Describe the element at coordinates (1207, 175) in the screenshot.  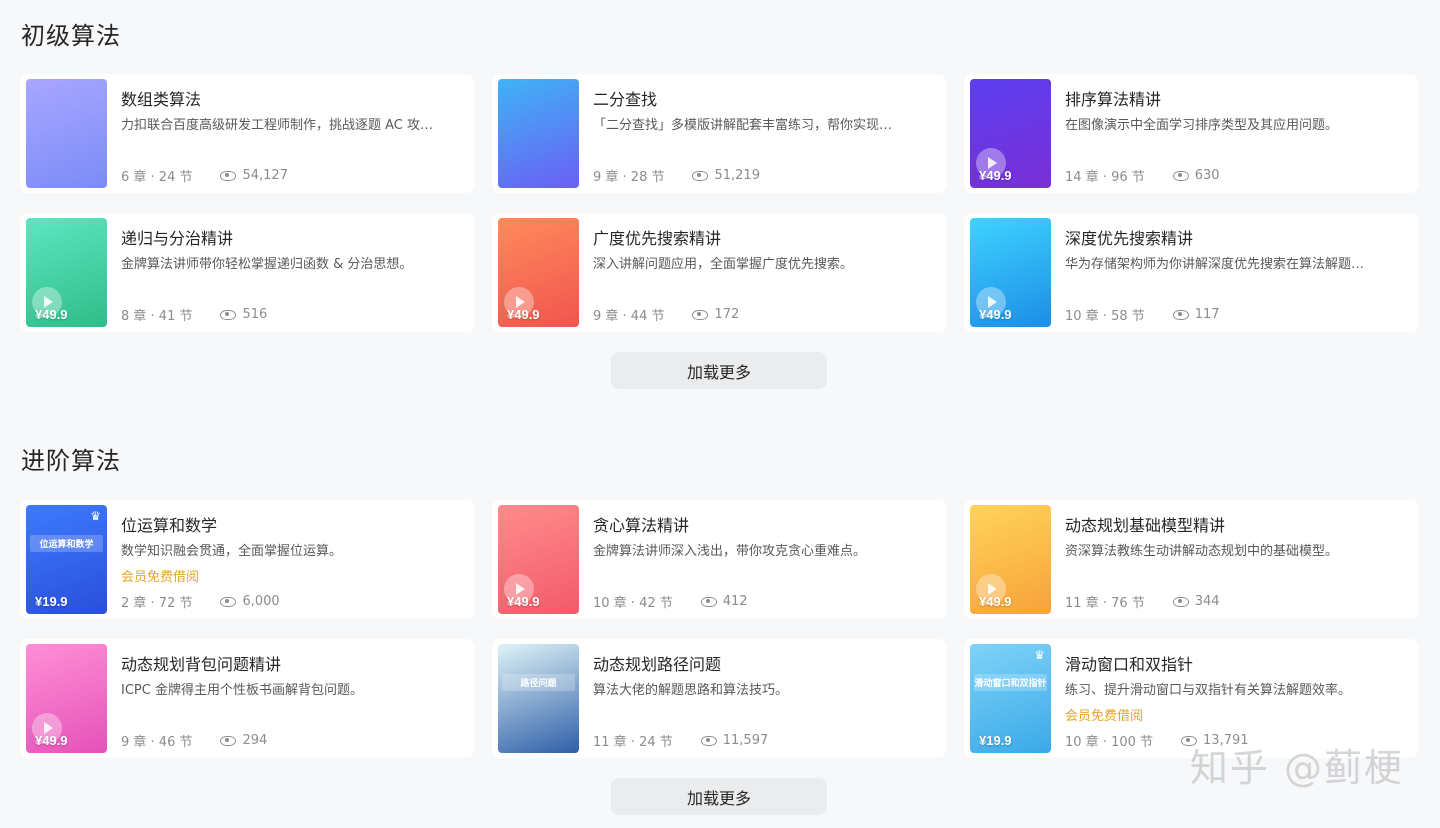
I see `view-count-value: 630` at that location.